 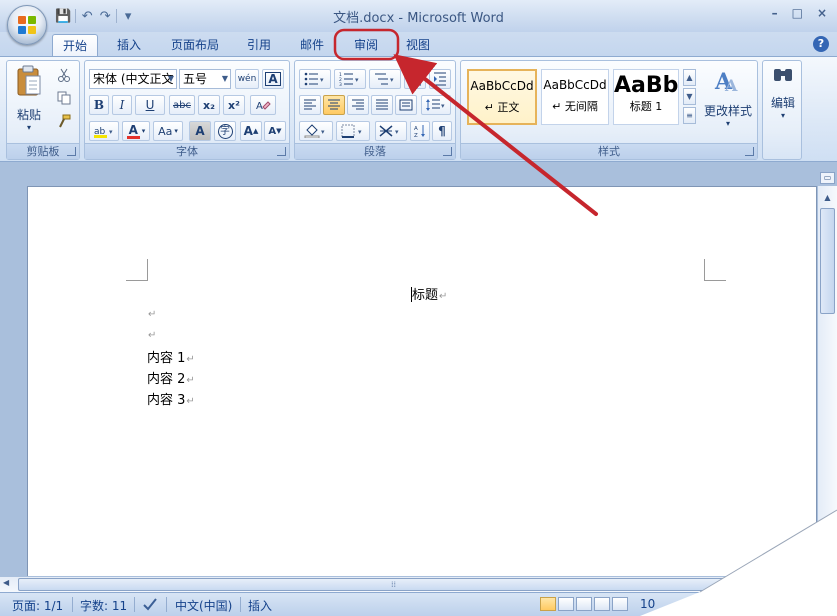 What do you see at coordinates (64, 75) in the screenshot?
I see `cut-button` at bounding box center [64, 75].